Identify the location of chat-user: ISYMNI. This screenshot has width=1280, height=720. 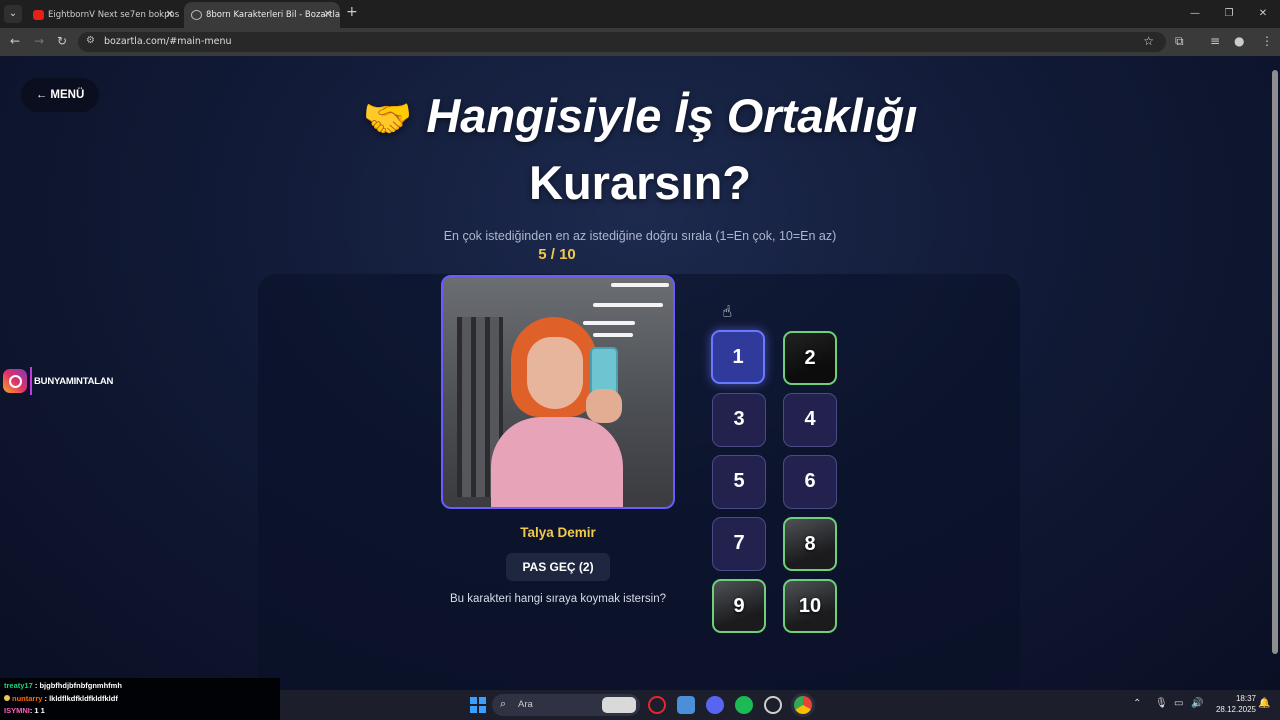
(17, 710).